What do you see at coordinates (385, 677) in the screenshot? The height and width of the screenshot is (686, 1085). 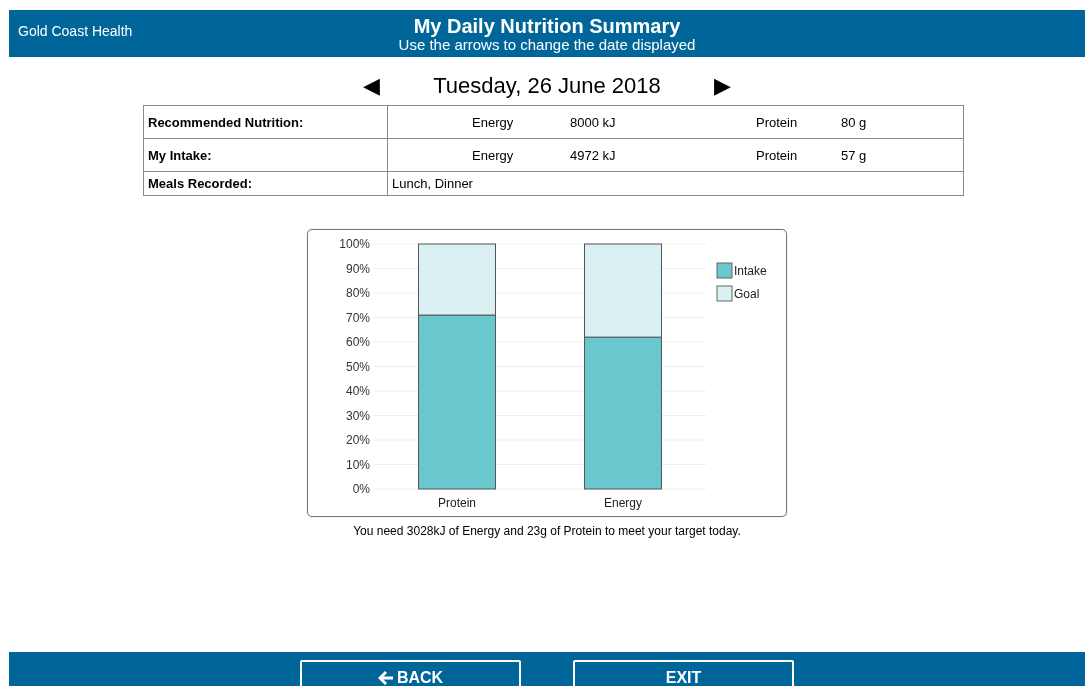 I see `left-arrow-icon` at bounding box center [385, 677].